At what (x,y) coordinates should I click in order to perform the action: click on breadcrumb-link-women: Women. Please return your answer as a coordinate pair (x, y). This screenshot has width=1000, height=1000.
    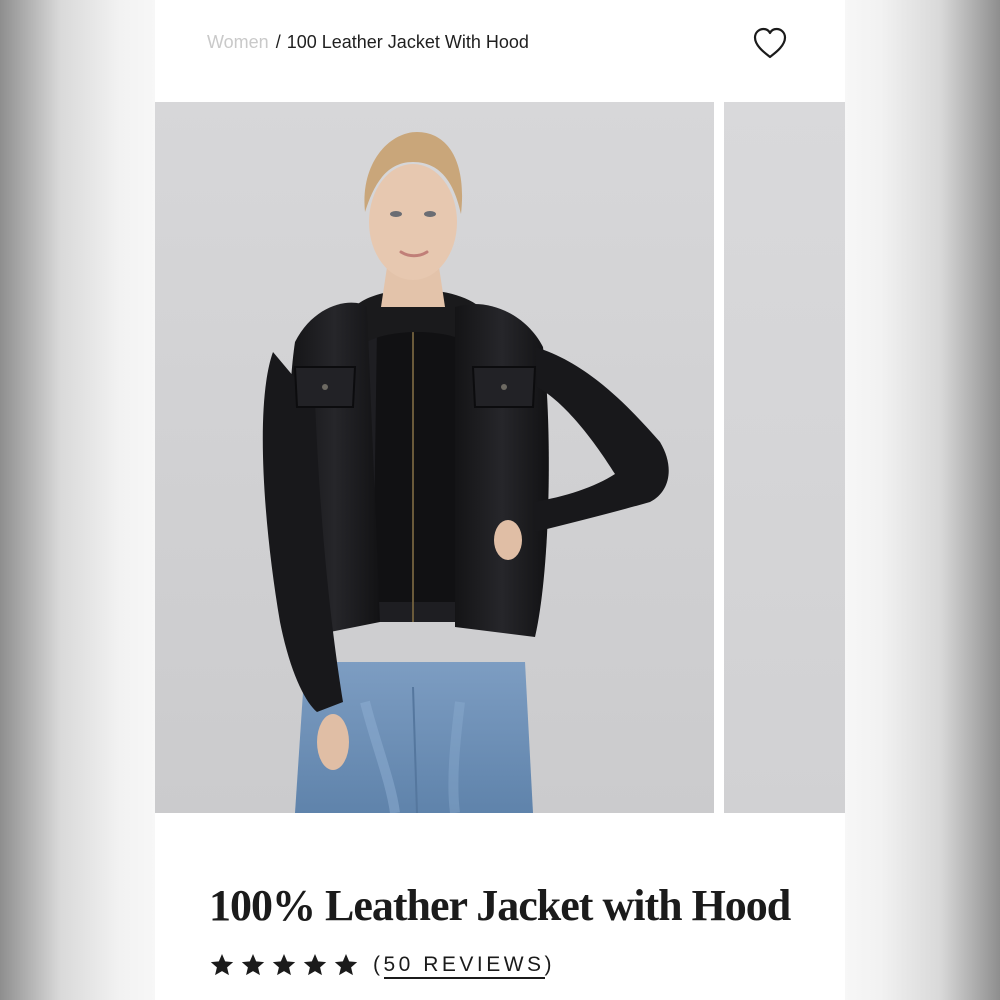
    Looking at the image, I should click on (238, 42).